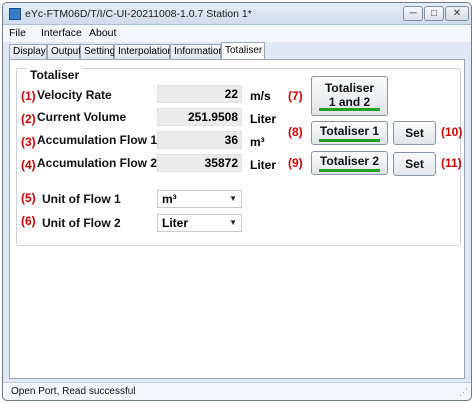 This screenshot has width=474, height=403. I want to click on menu-file: File, so click(17, 33).